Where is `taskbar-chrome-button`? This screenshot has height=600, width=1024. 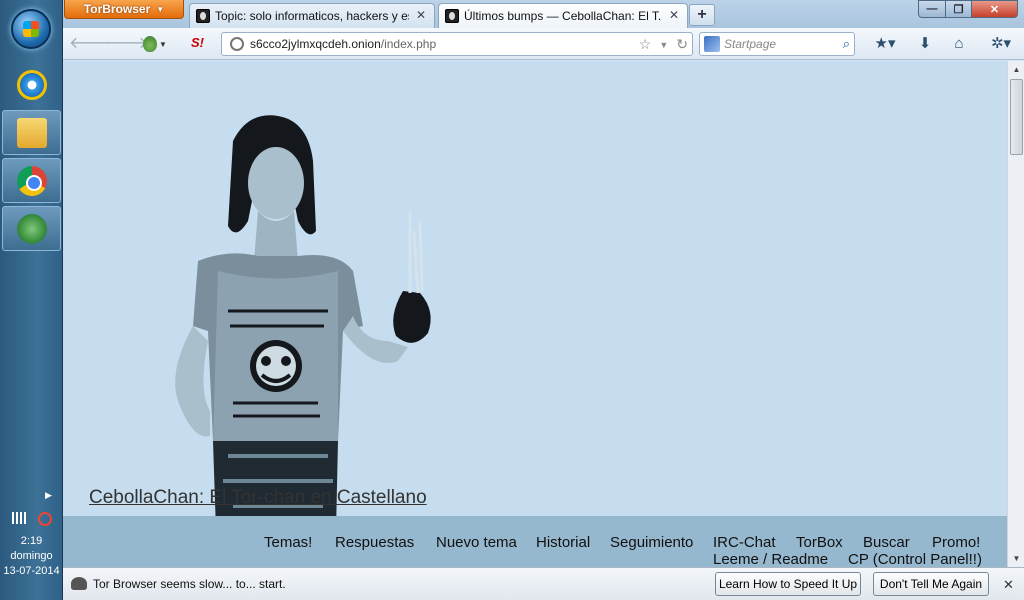
taskbar-chrome-button is located at coordinates (31, 180).